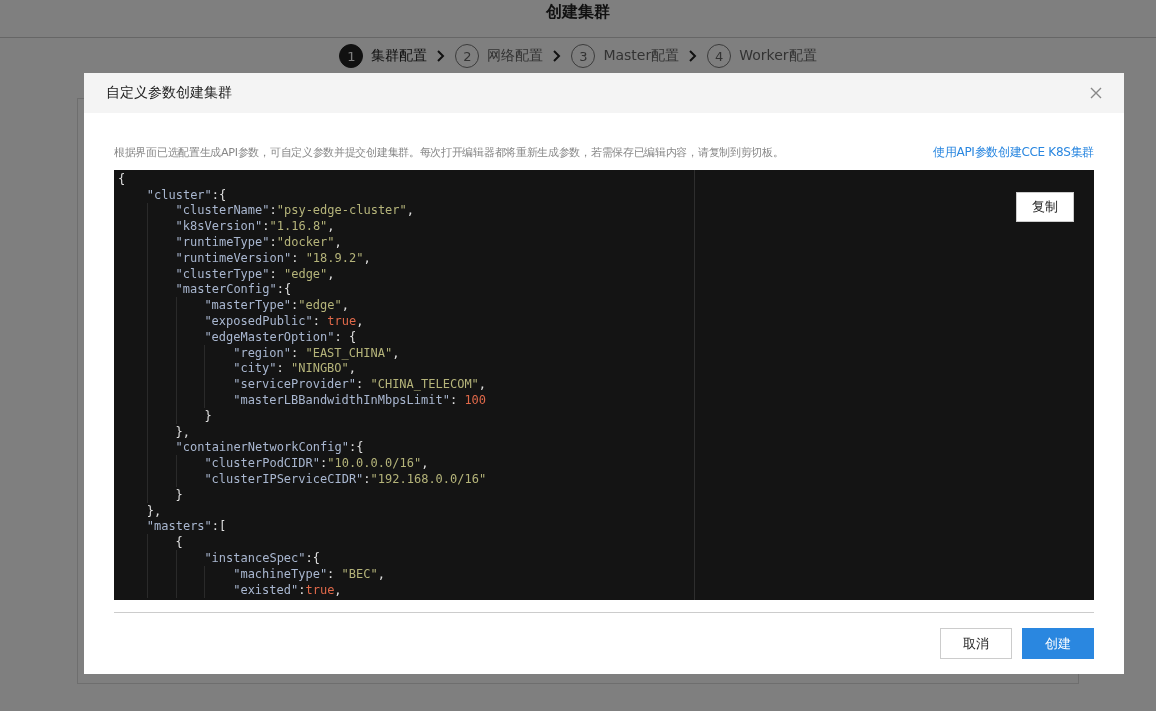 This screenshot has height=711, width=1156. What do you see at coordinates (280, 336) in the screenshot?
I see `code-line: "edgeMasterOption": {` at bounding box center [280, 336].